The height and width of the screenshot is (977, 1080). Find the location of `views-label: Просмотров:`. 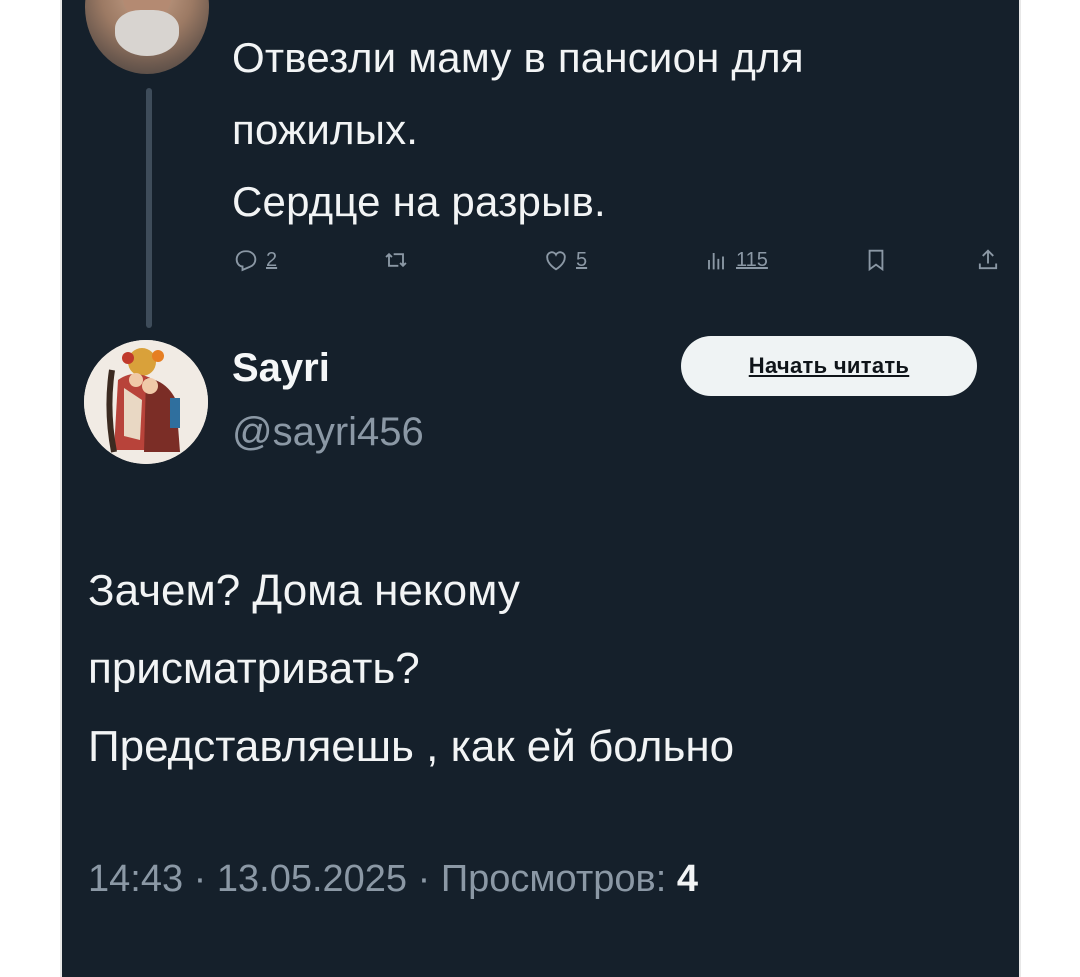

views-label: Просмотров: is located at coordinates (553, 879).